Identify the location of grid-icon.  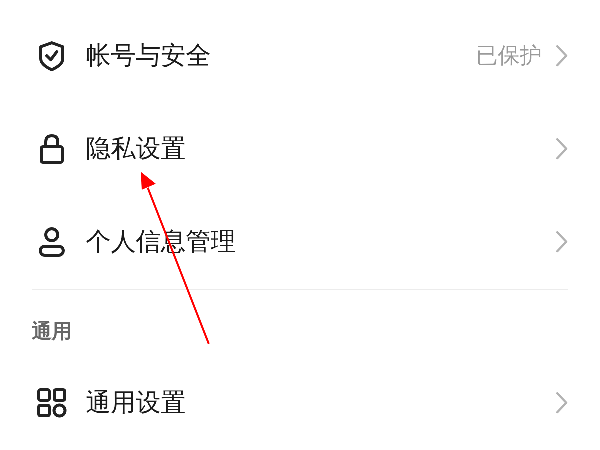
(52, 402).